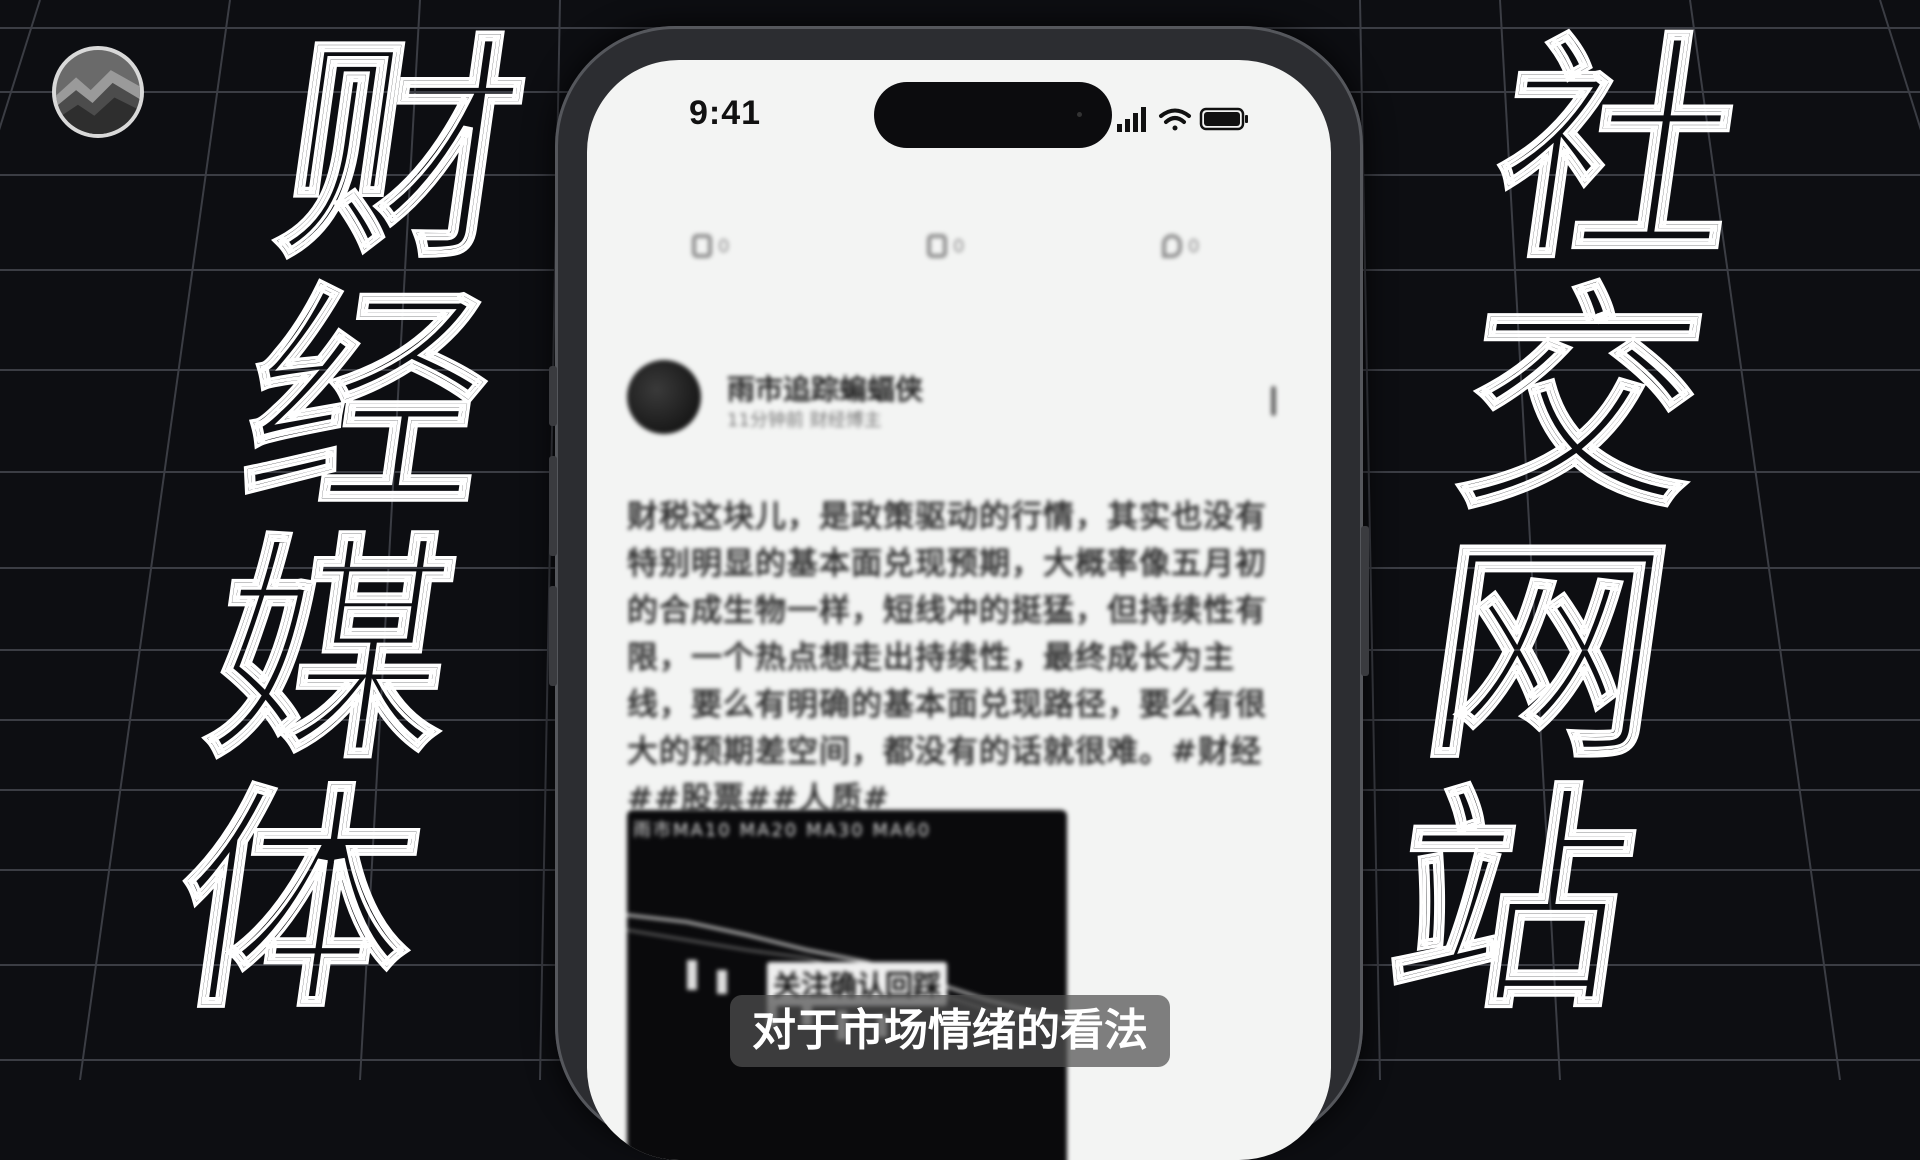  What do you see at coordinates (950, 1031) in the screenshot?
I see `video-subtitle: 对于市场情绪的看法` at bounding box center [950, 1031].